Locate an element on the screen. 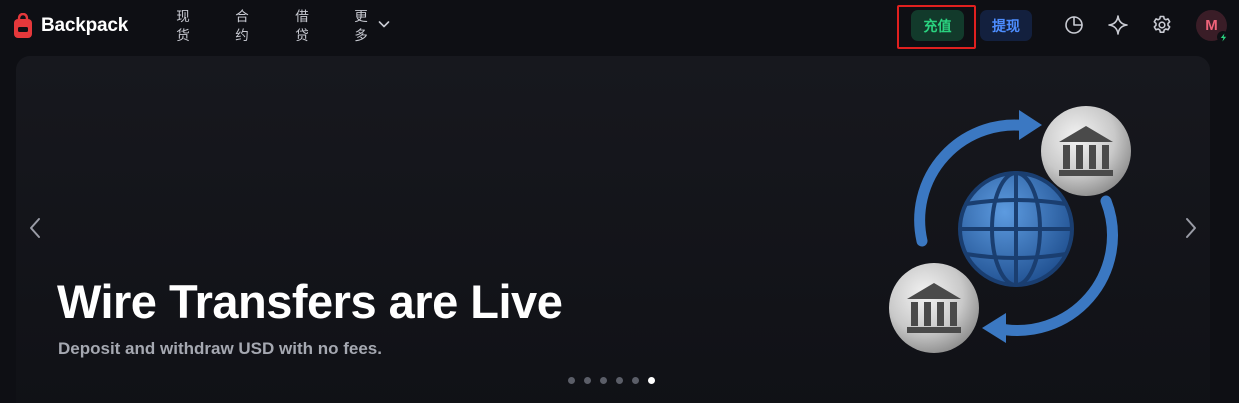 The height and width of the screenshot is (403, 1239). nav-futures: 合约 is located at coordinates (242, 26).